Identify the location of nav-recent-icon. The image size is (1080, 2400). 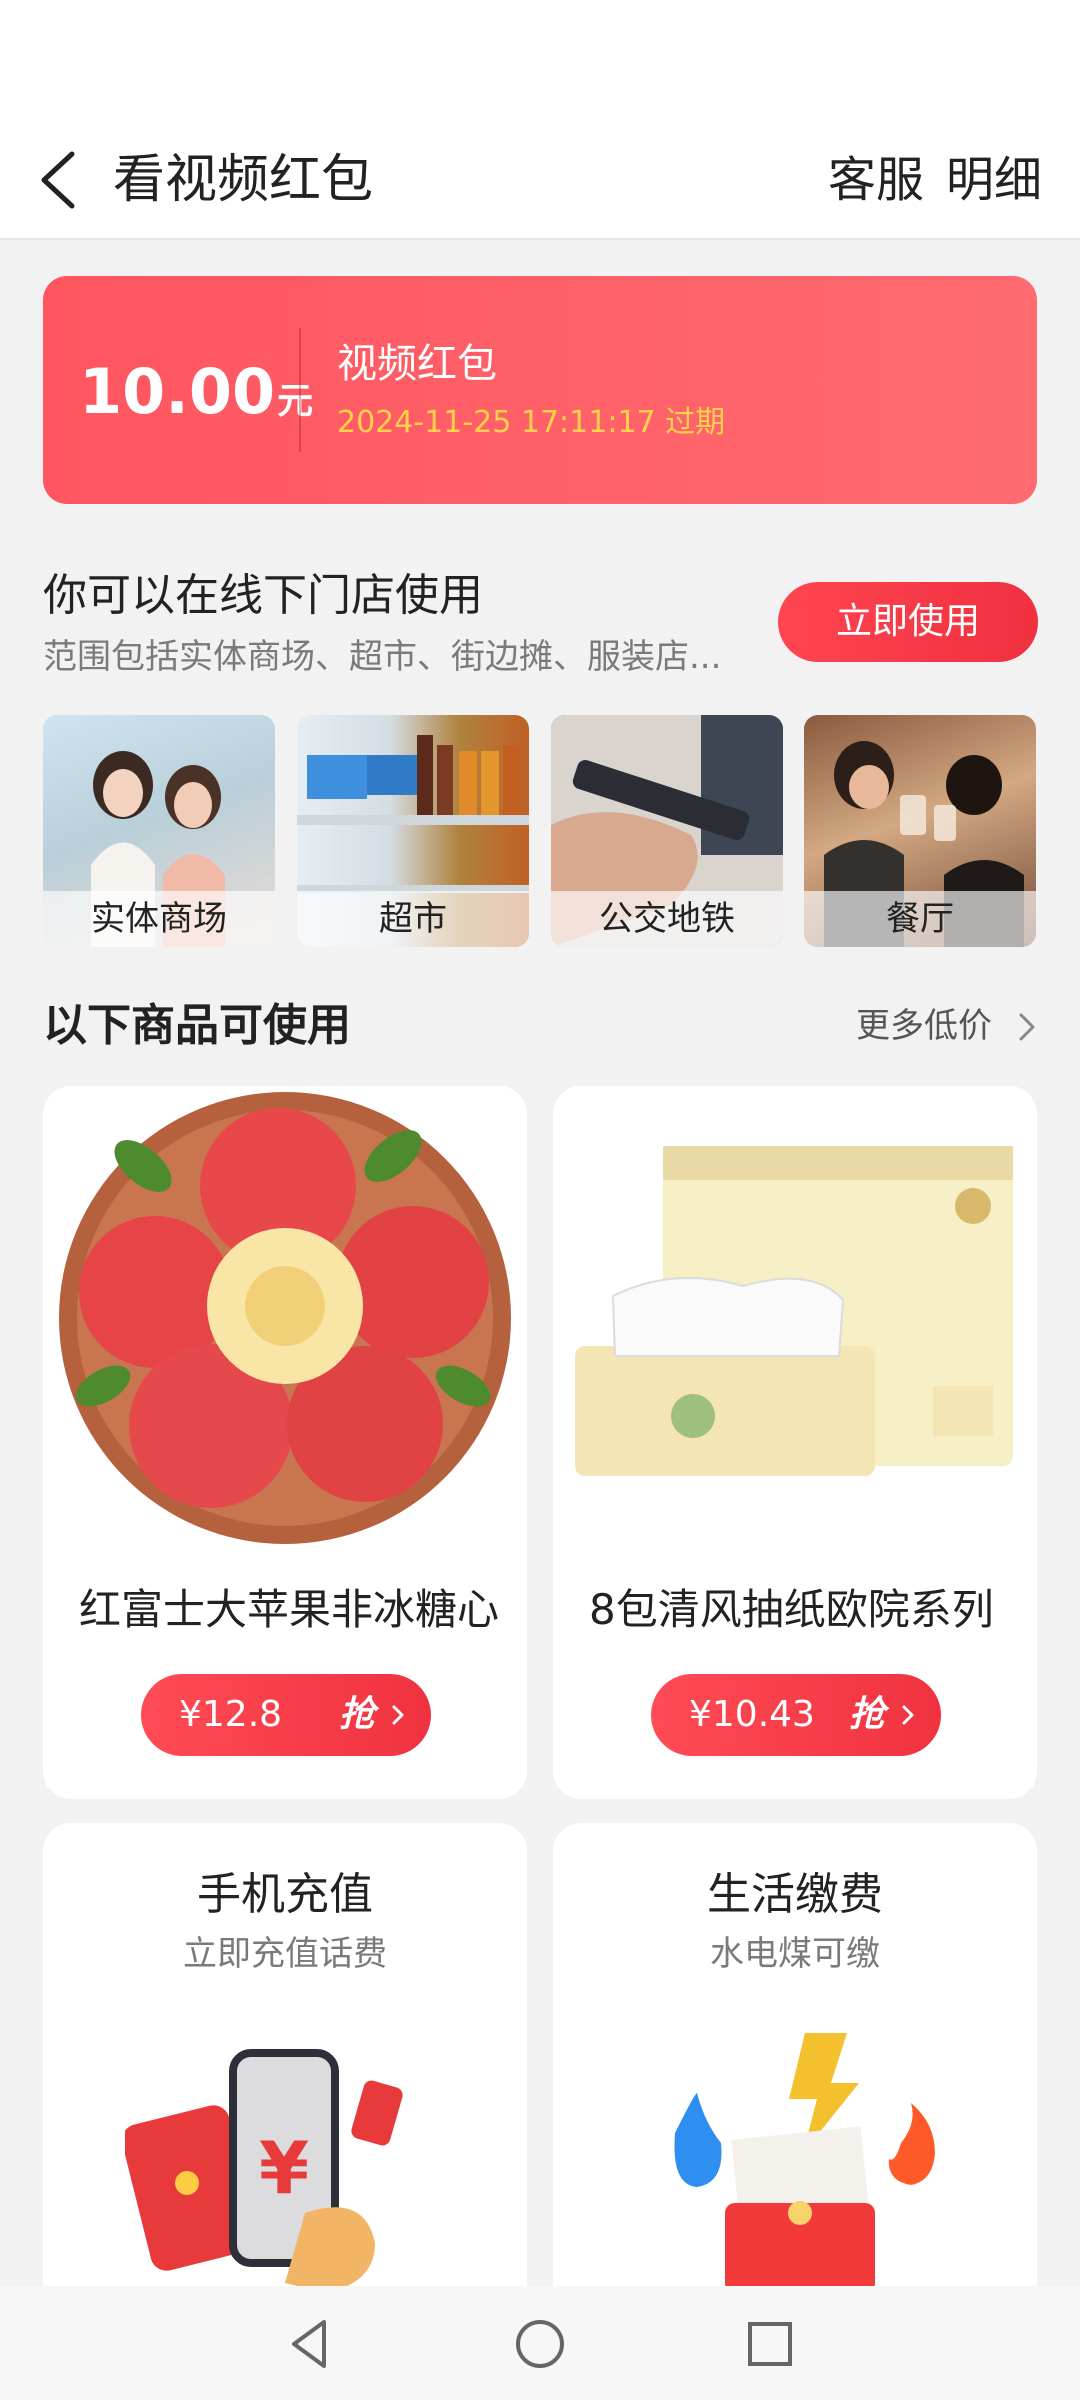
(770, 2344).